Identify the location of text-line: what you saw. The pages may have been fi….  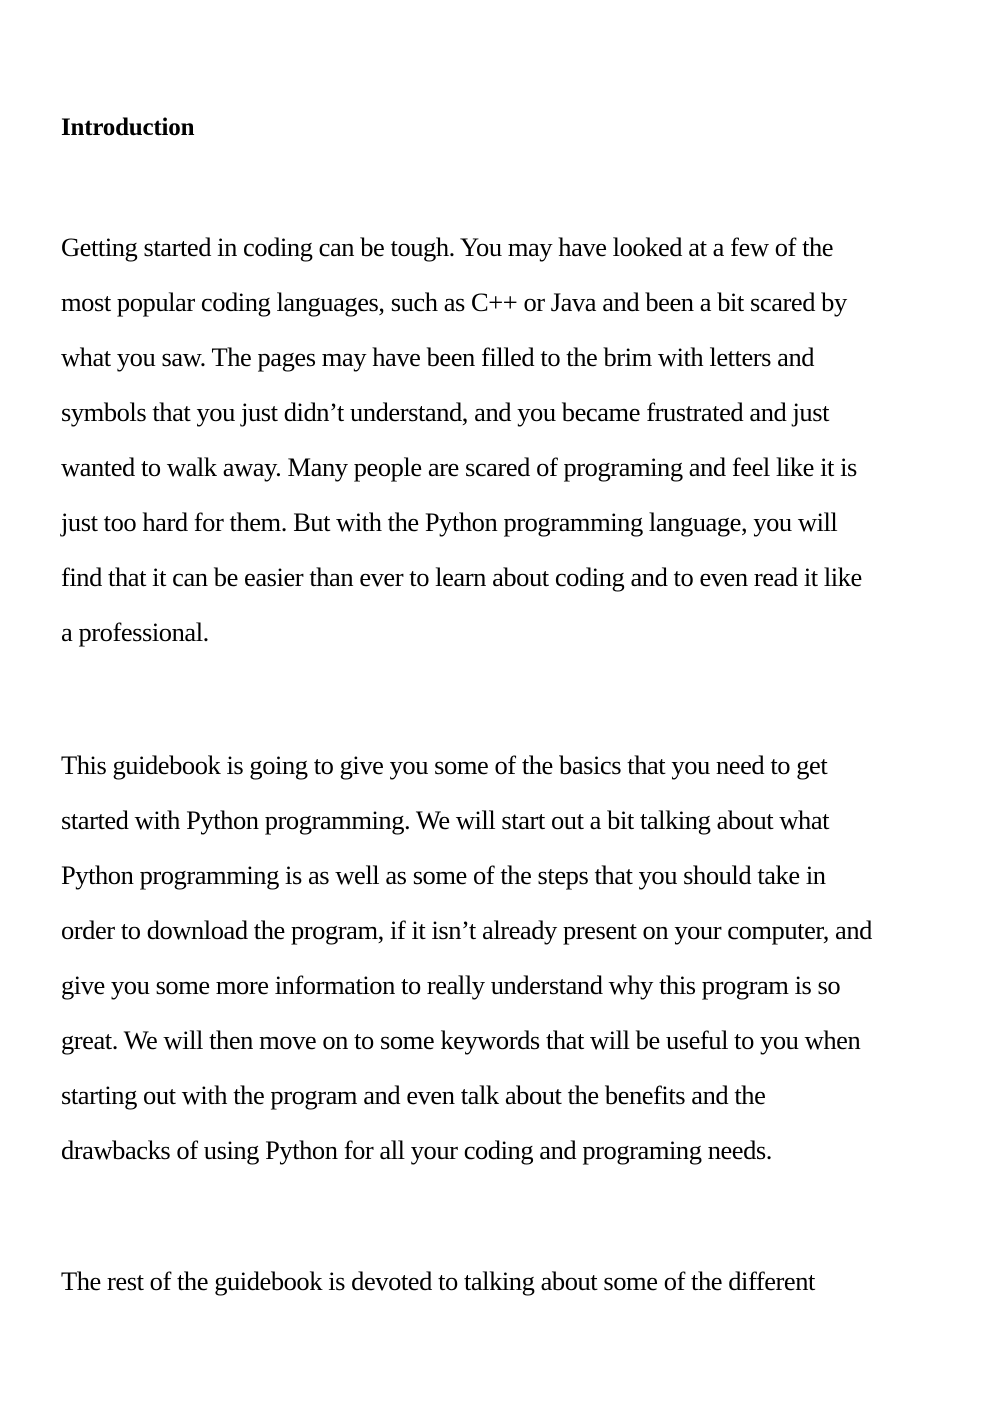
(438, 357).